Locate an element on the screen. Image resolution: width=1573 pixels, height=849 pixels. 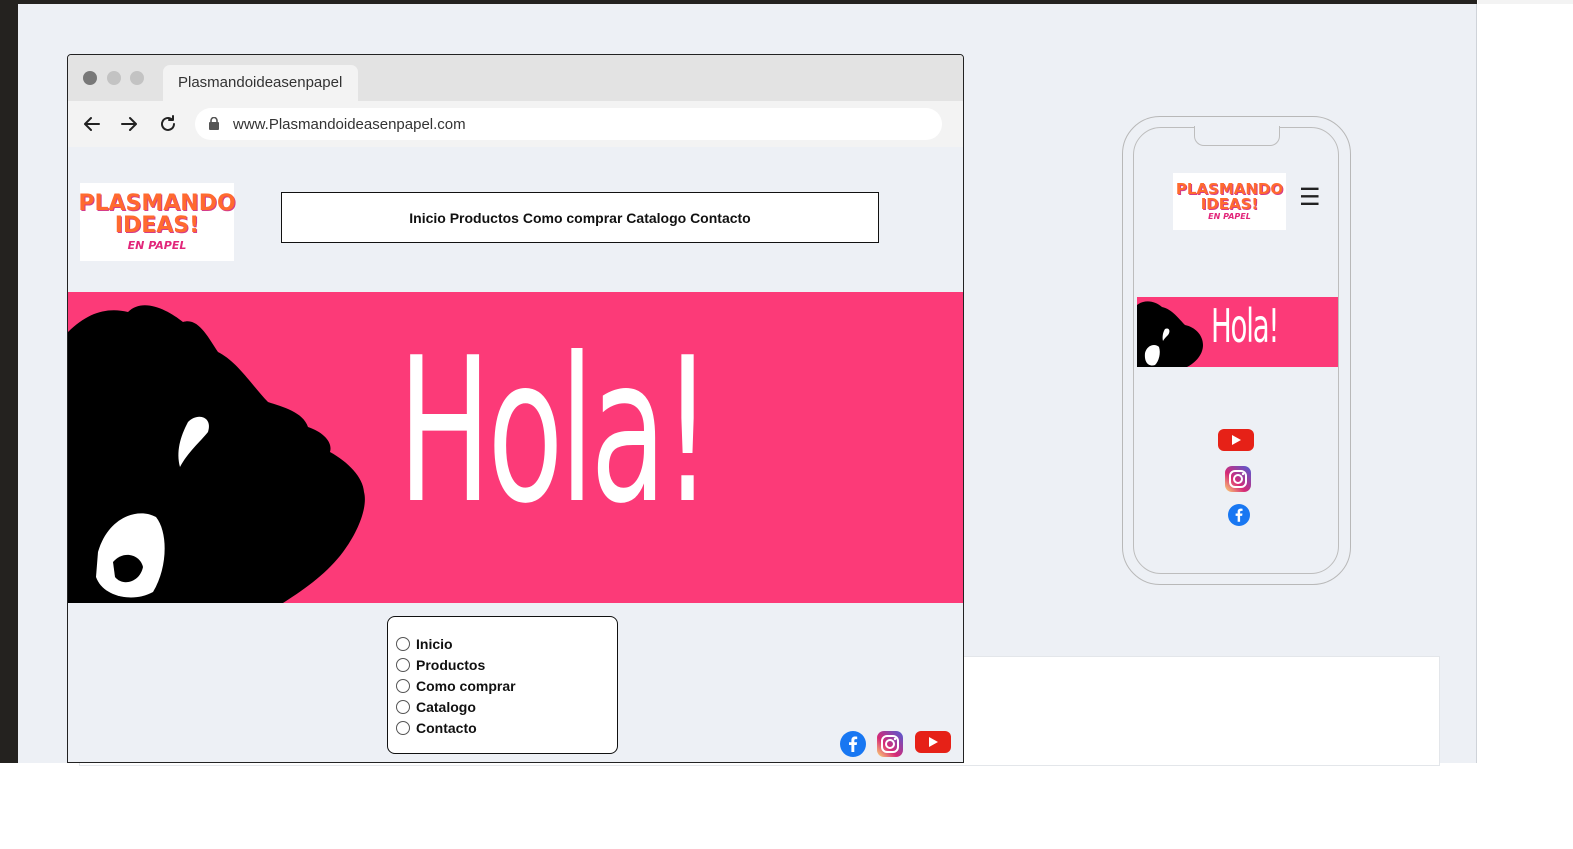
forward-arrow-icon is located at coordinates (129, 124).